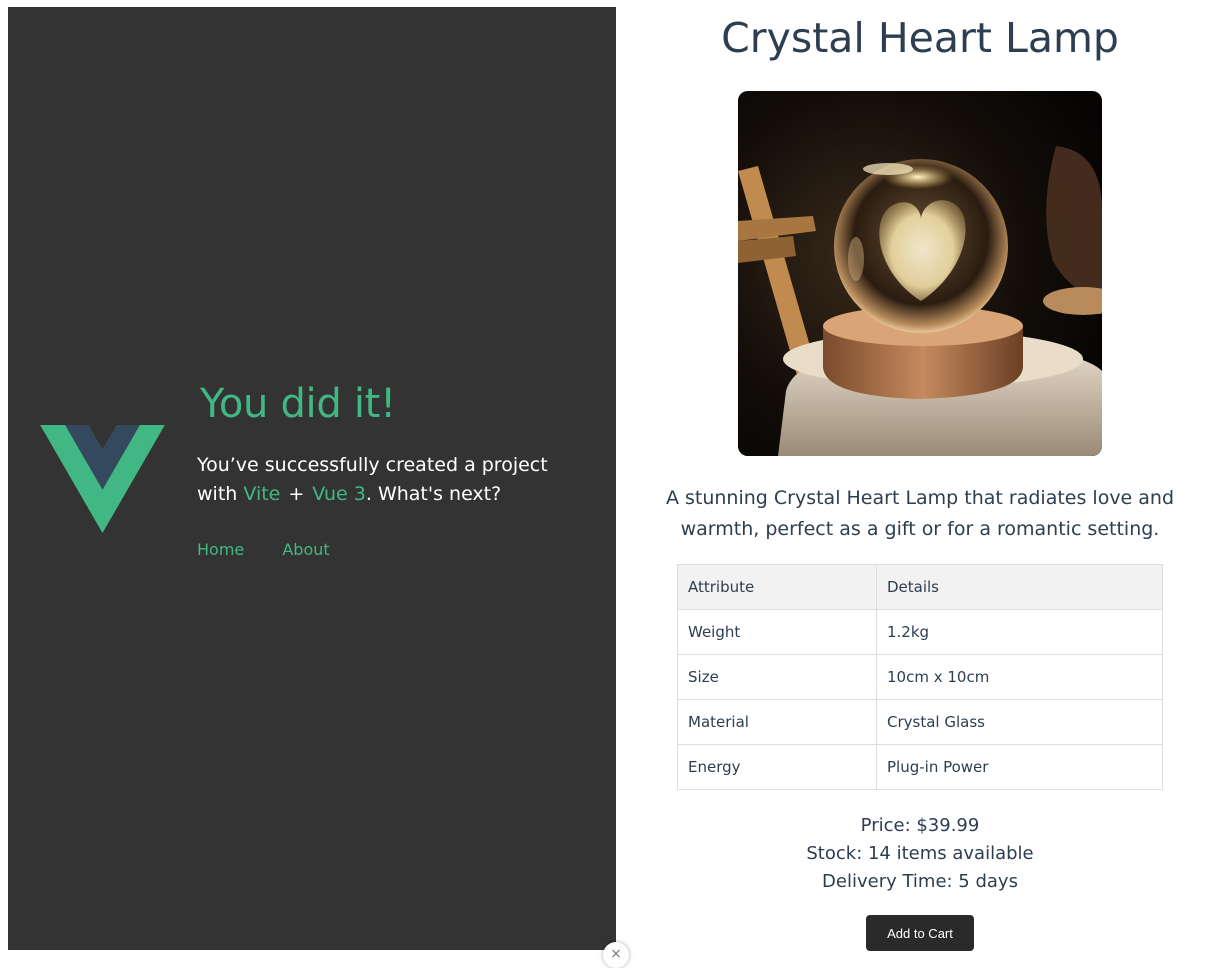  Describe the element at coordinates (298, 404) in the screenshot. I see `hero-heading: You did it!` at that location.